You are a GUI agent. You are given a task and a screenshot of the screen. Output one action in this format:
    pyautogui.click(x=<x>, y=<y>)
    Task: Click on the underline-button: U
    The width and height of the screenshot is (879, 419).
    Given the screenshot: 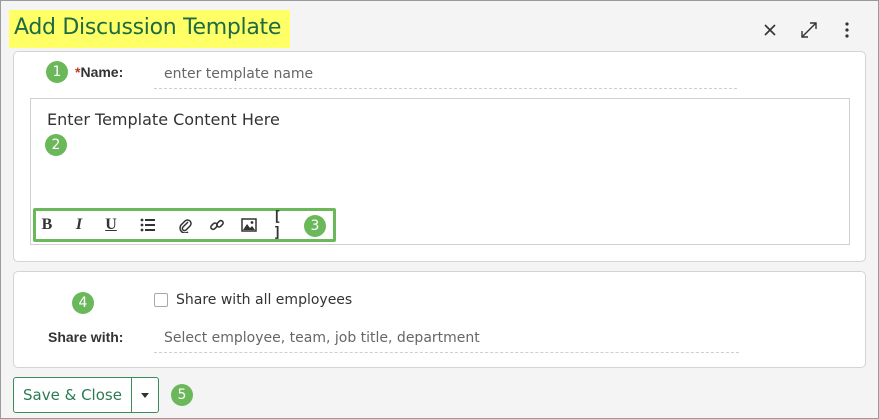 What is the action you would take?
    pyautogui.click(x=111, y=225)
    